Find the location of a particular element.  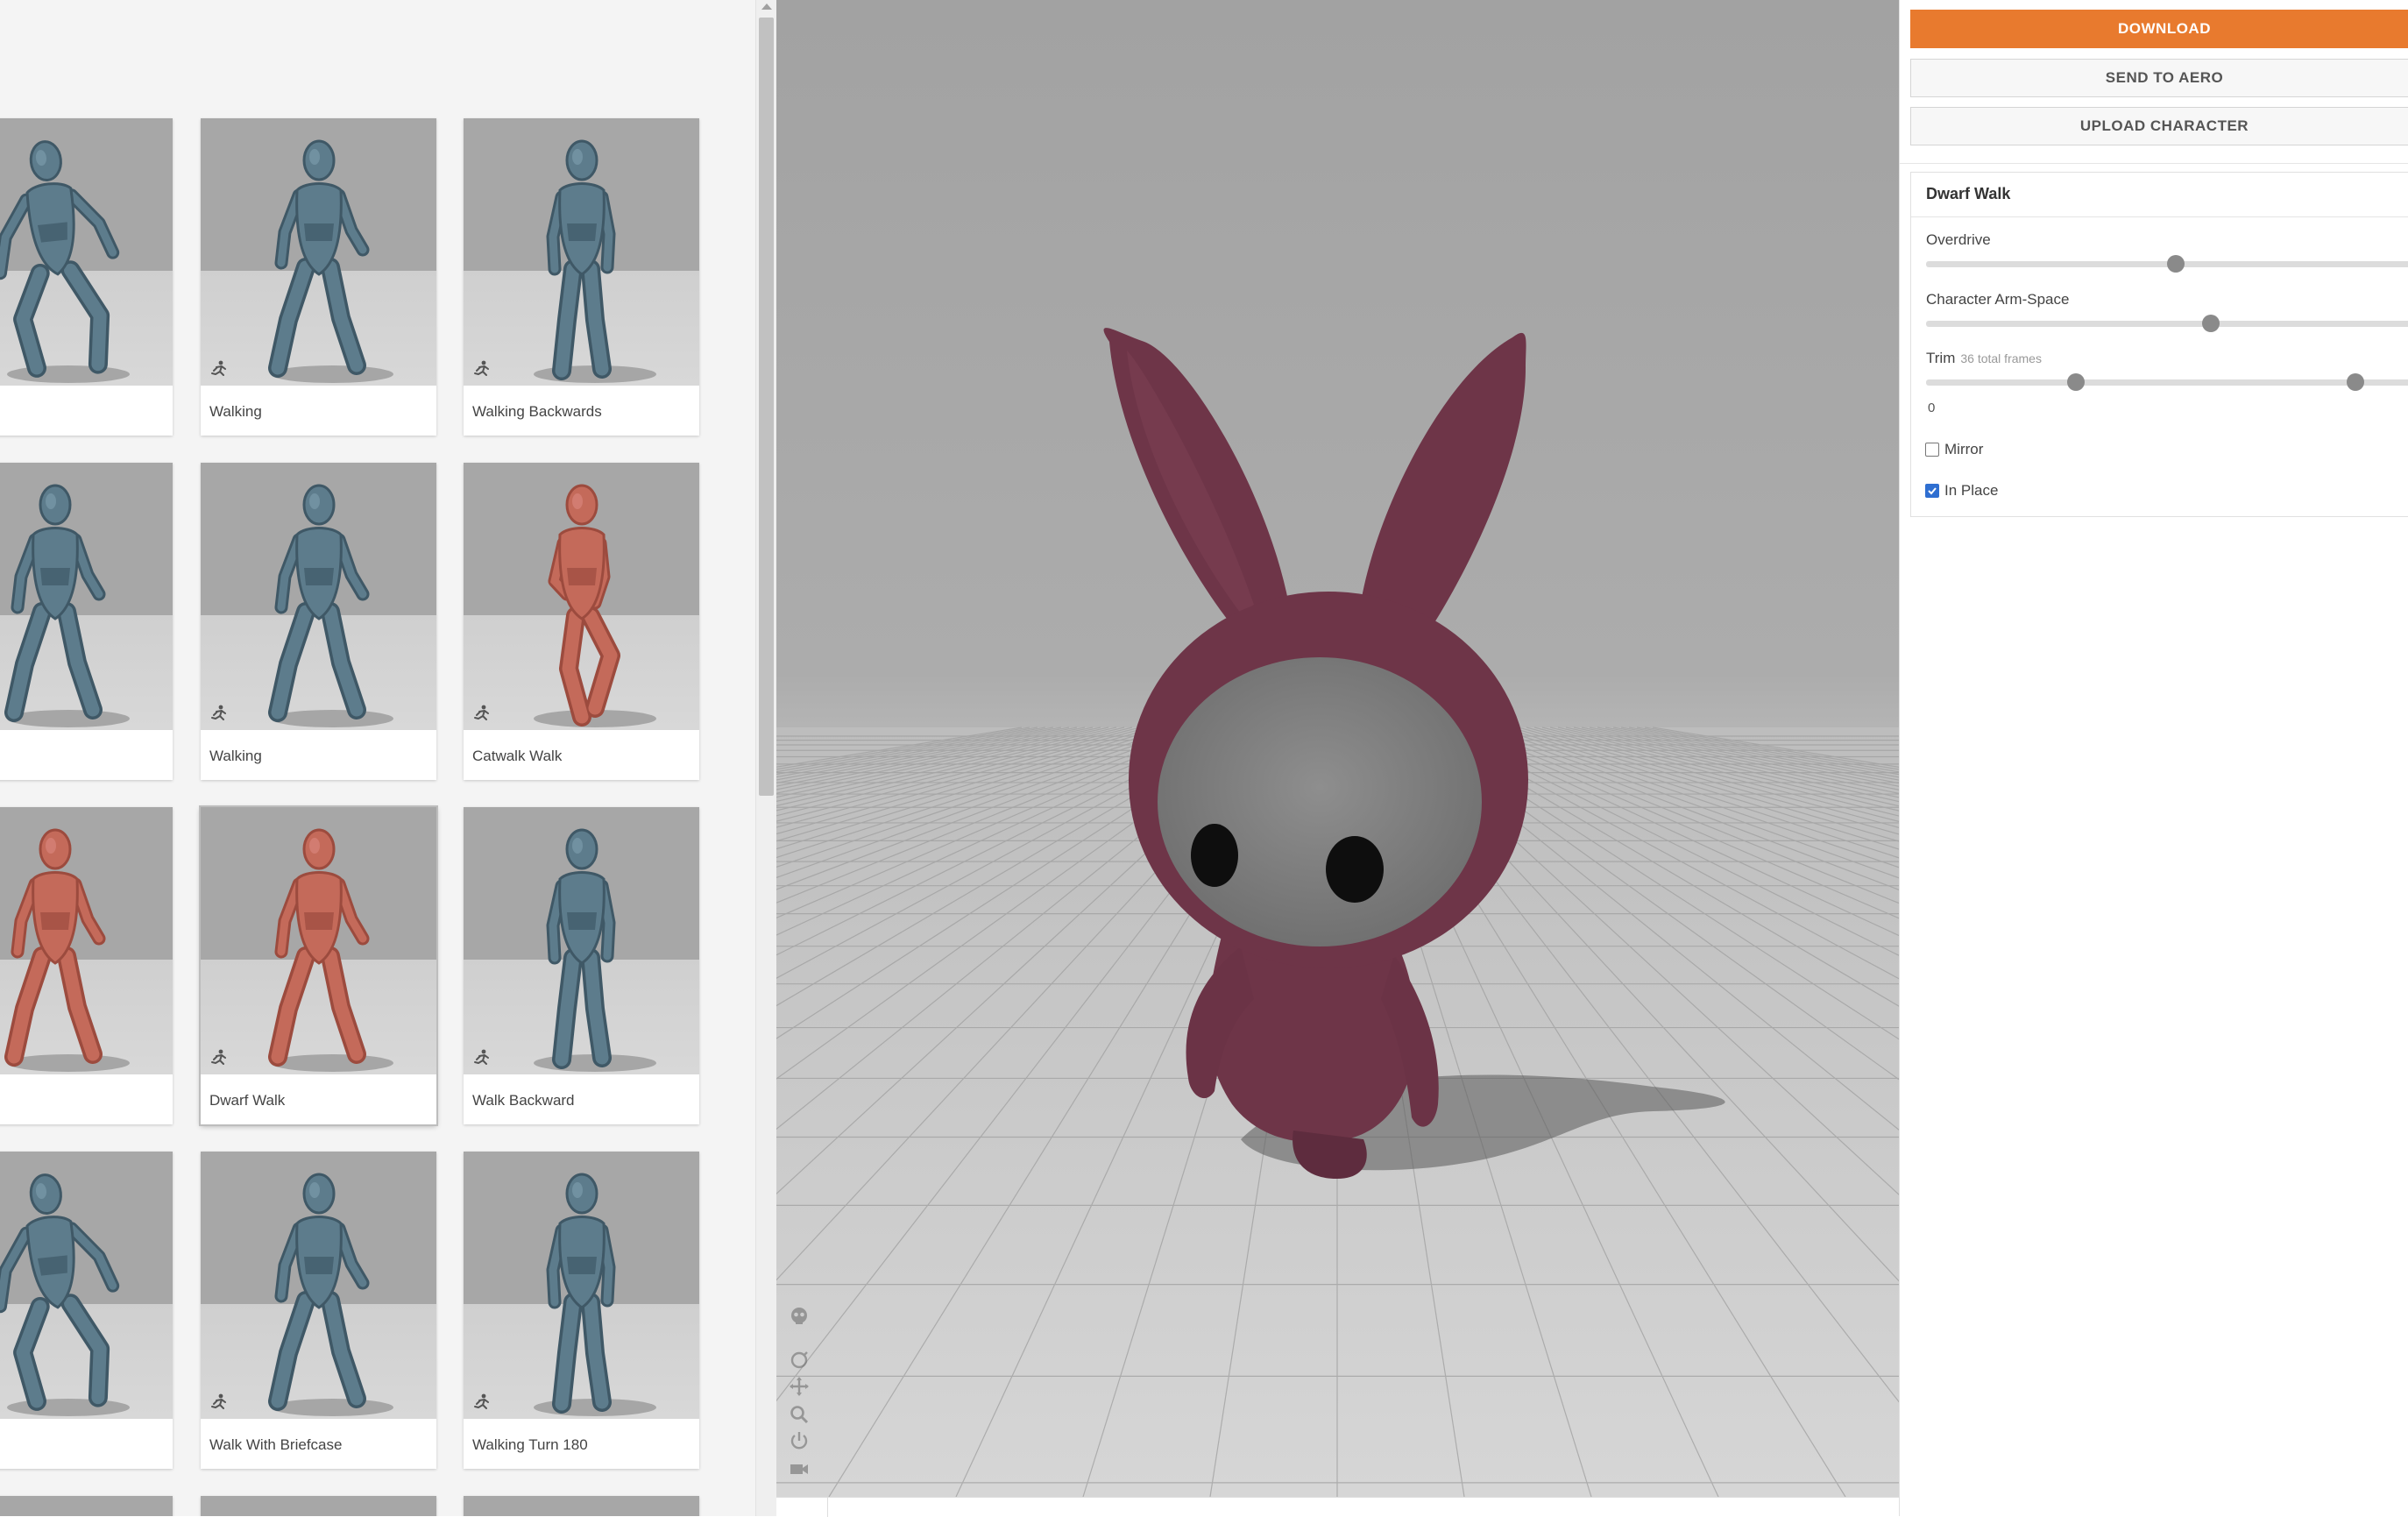

animation-card: Dwarf Walk is located at coordinates (318, 966).